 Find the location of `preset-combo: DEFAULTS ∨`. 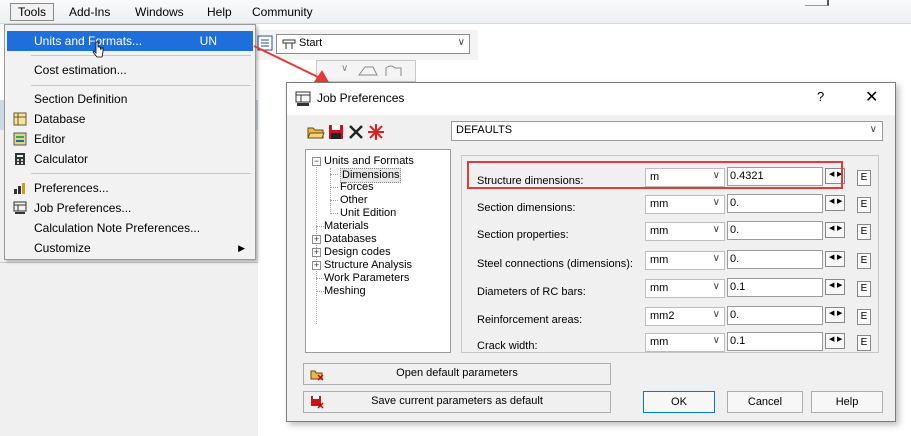

preset-combo: DEFAULTS ∨ is located at coordinates (667, 131).